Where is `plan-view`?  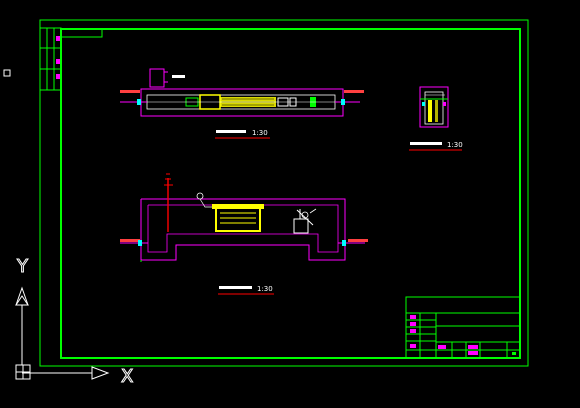
plan-view is located at coordinates (242, 92).